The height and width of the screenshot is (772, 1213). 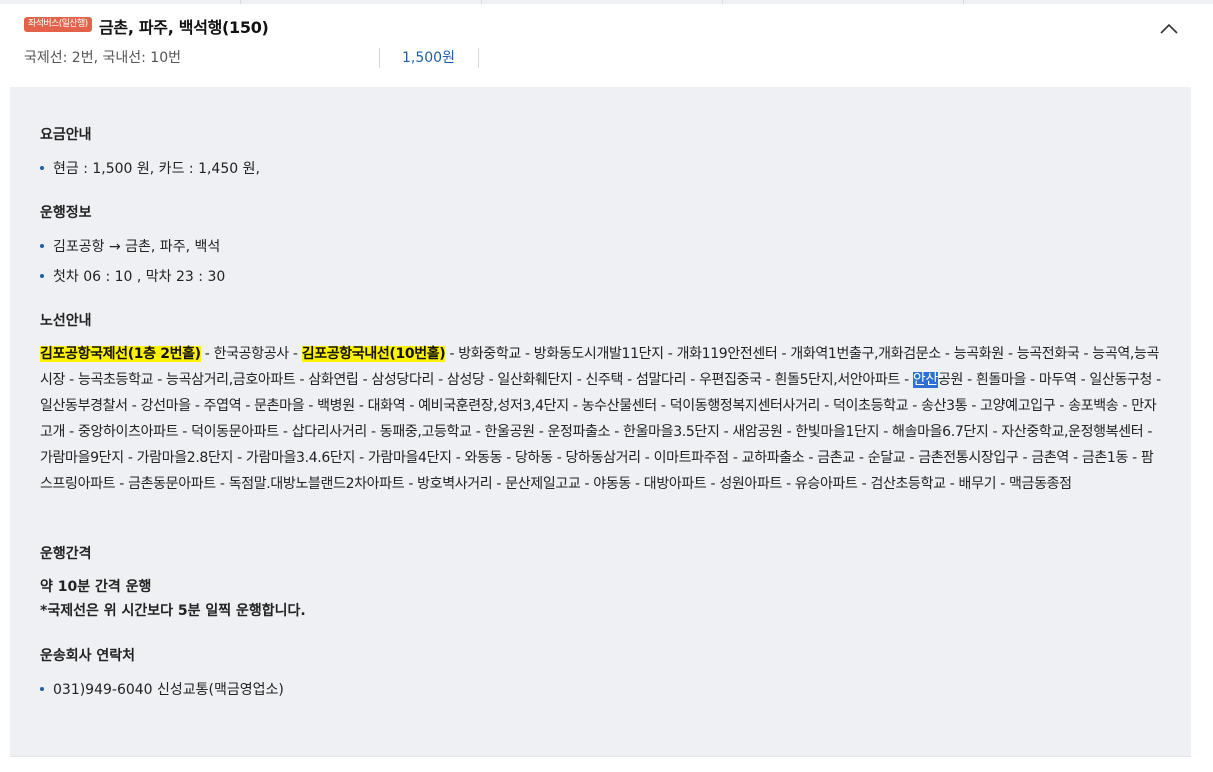 What do you see at coordinates (428, 58) in the screenshot?
I see `fare-value: 1,500원` at bounding box center [428, 58].